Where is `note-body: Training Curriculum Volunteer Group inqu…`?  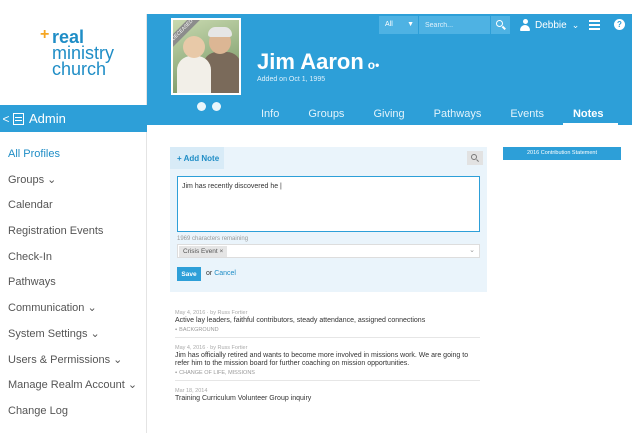 note-body: Training Curriculum Volunteer Group inqu… is located at coordinates (243, 398).